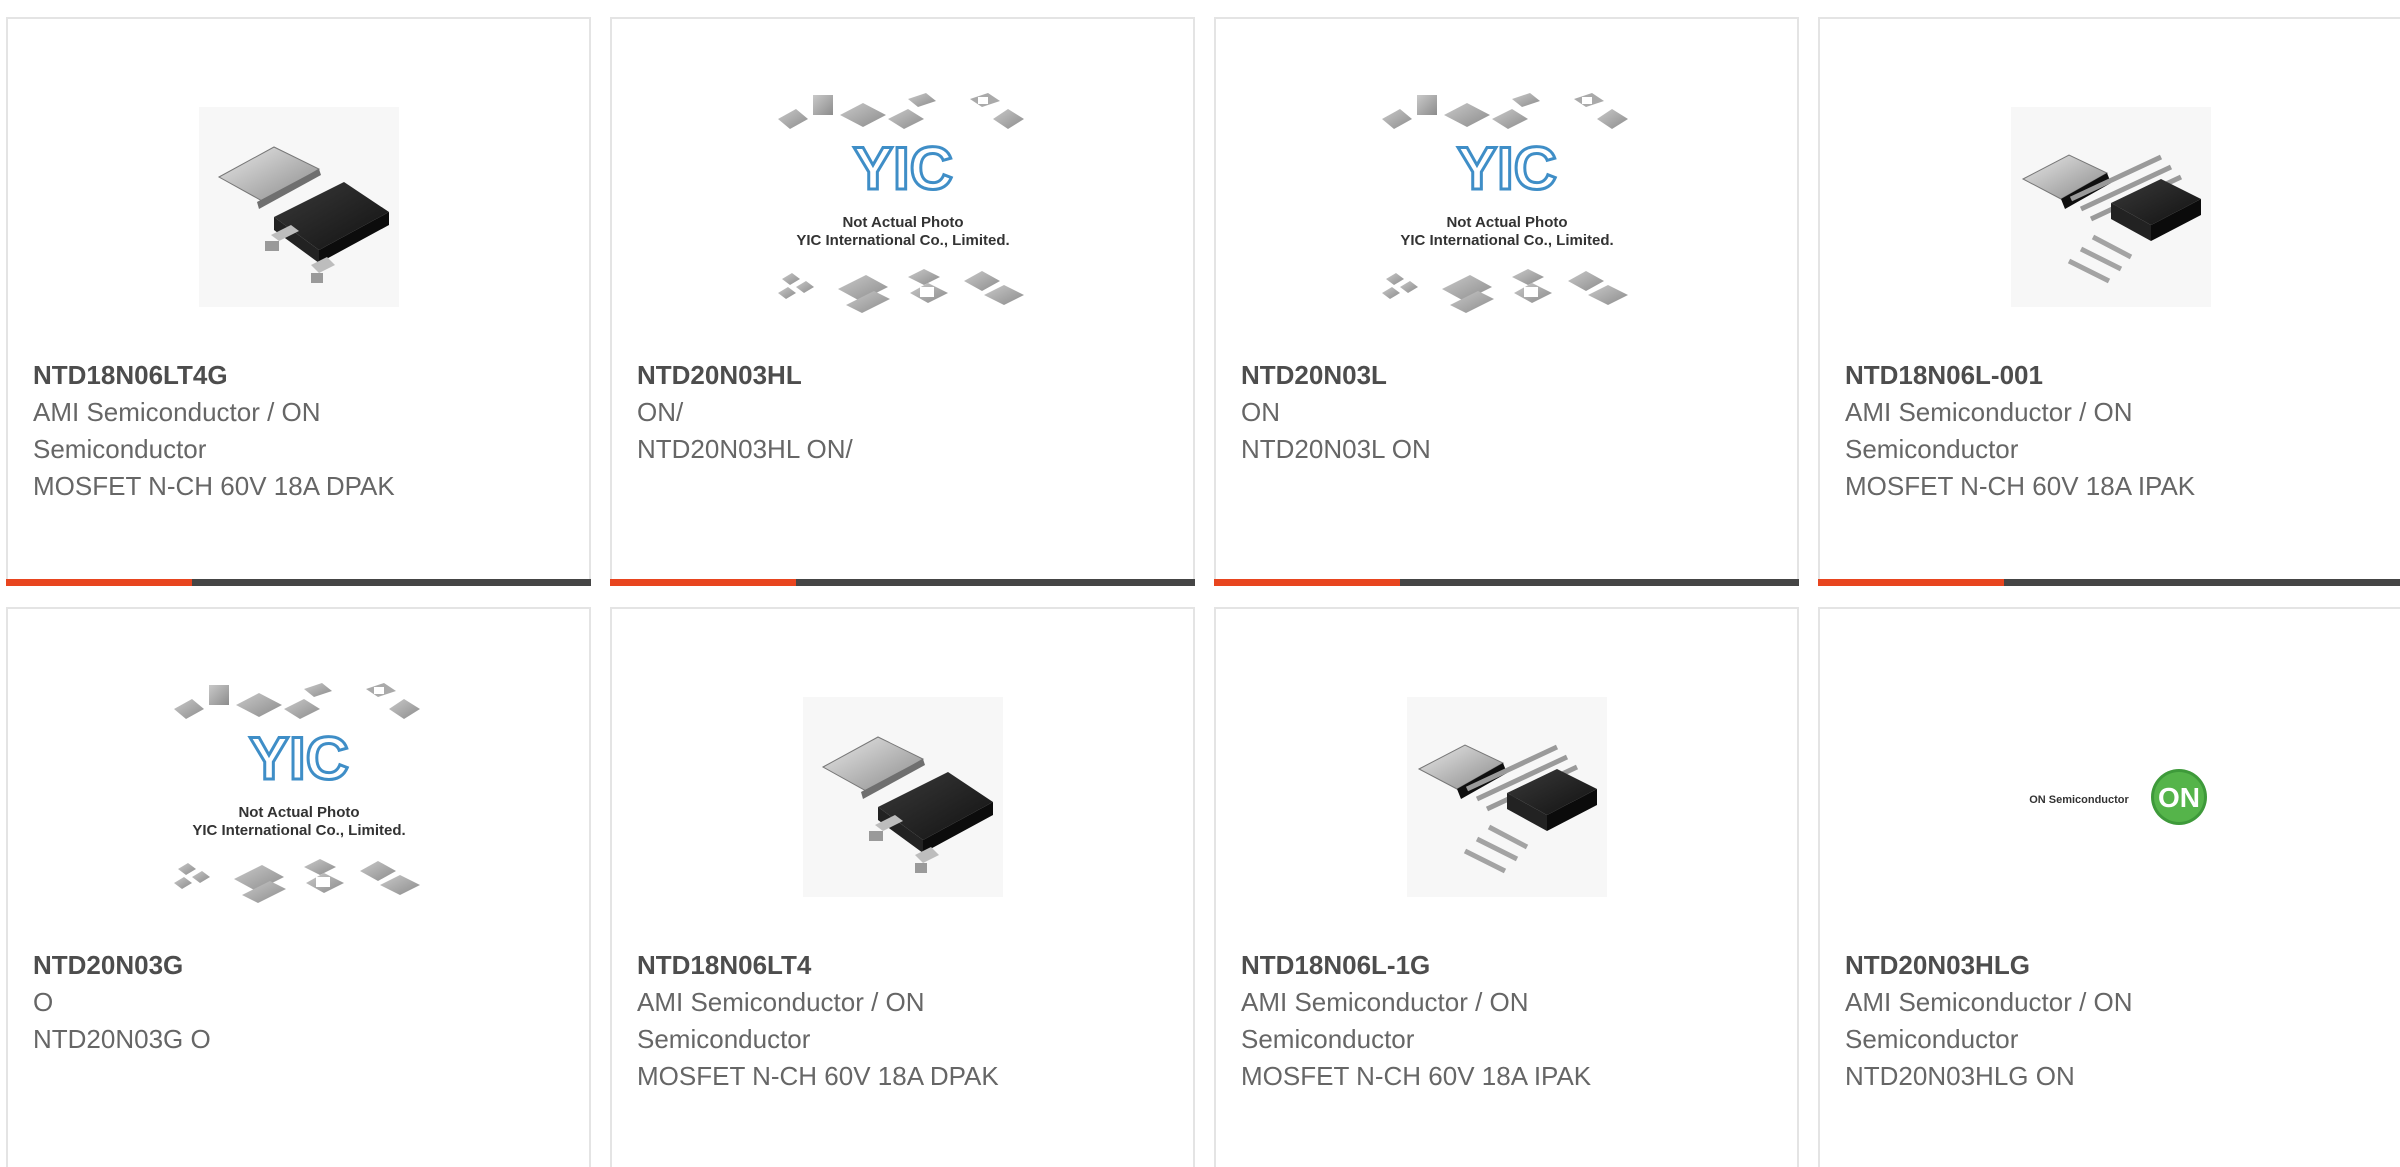 The width and height of the screenshot is (2400, 1167). I want to click on description-line: NTD20N03L ON, so click(1336, 449).